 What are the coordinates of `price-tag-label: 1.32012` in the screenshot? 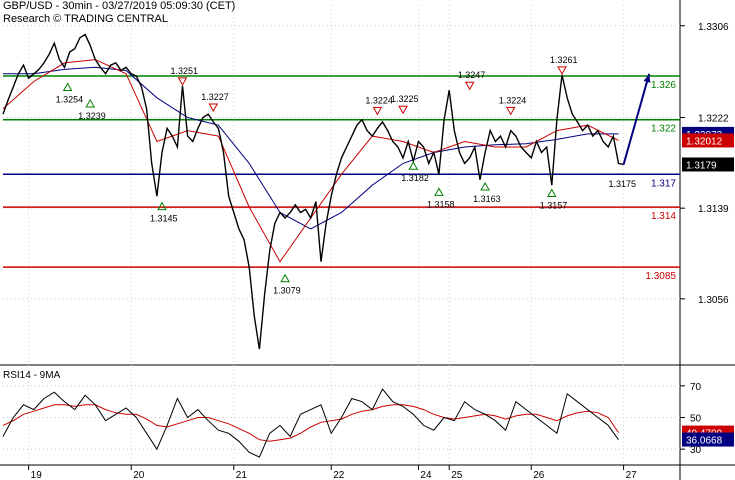 It's located at (704, 141).